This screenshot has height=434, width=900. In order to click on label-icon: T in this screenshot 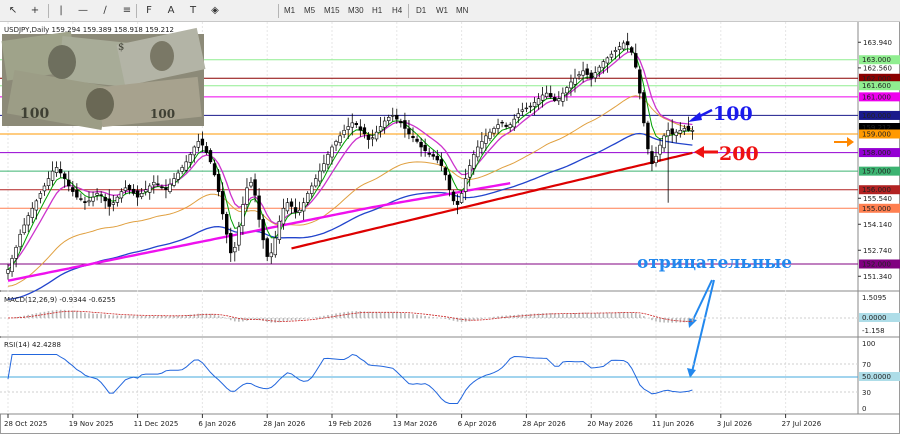, I will do `click(193, 11)`.